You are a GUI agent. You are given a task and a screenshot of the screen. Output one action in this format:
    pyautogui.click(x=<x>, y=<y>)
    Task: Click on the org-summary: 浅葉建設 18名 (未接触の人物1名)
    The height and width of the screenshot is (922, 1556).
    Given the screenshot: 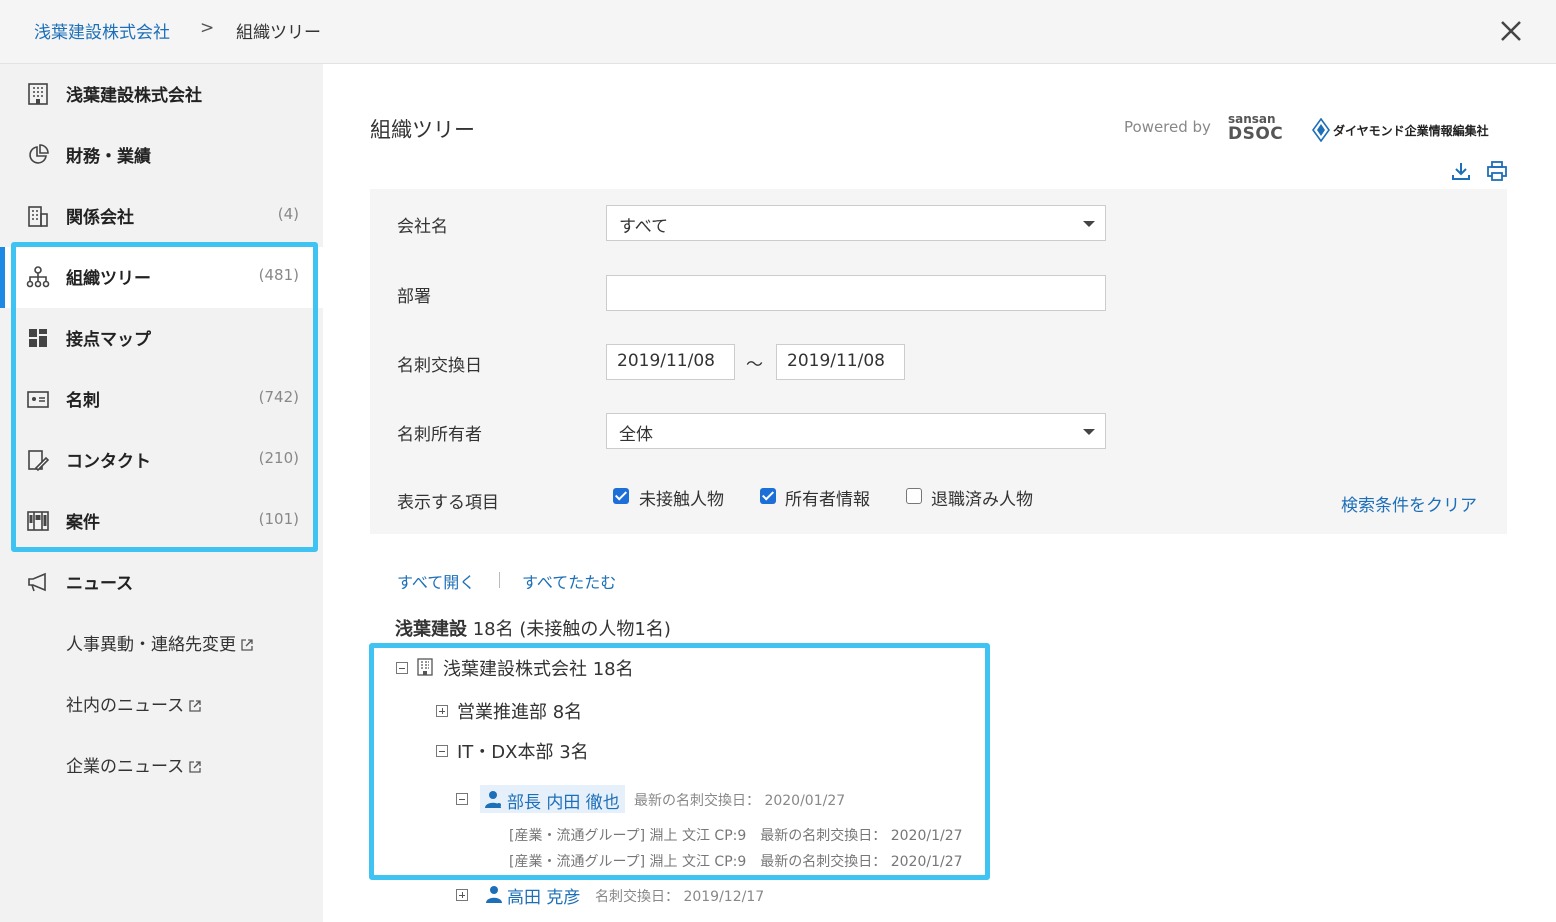 What is the action you would take?
    pyautogui.click(x=533, y=628)
    